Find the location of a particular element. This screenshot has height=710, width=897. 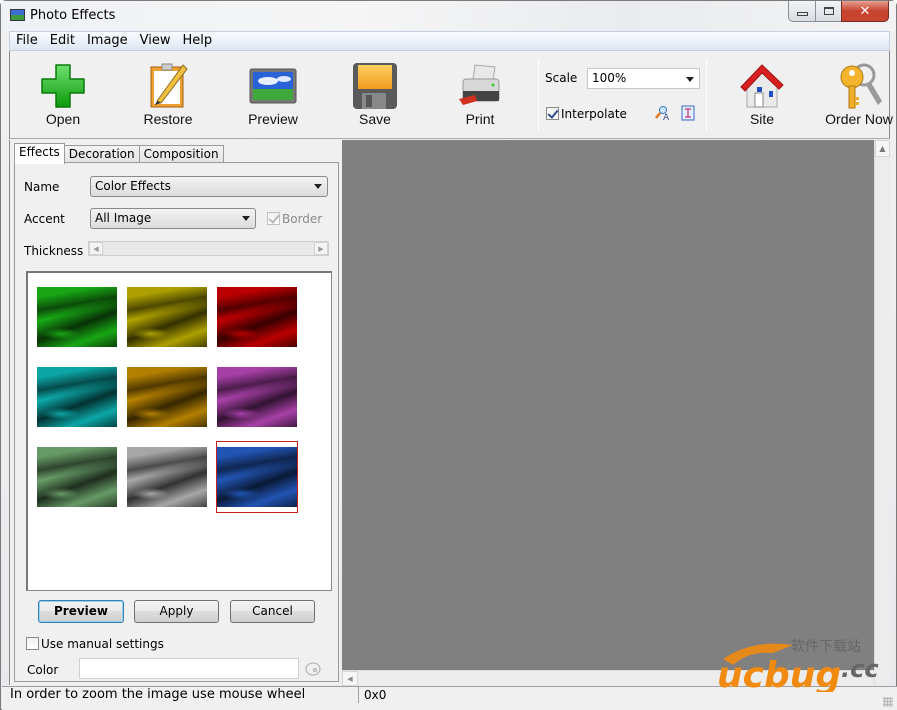

effect-thumbnail-grayscale is located at coordinates (167, 477).